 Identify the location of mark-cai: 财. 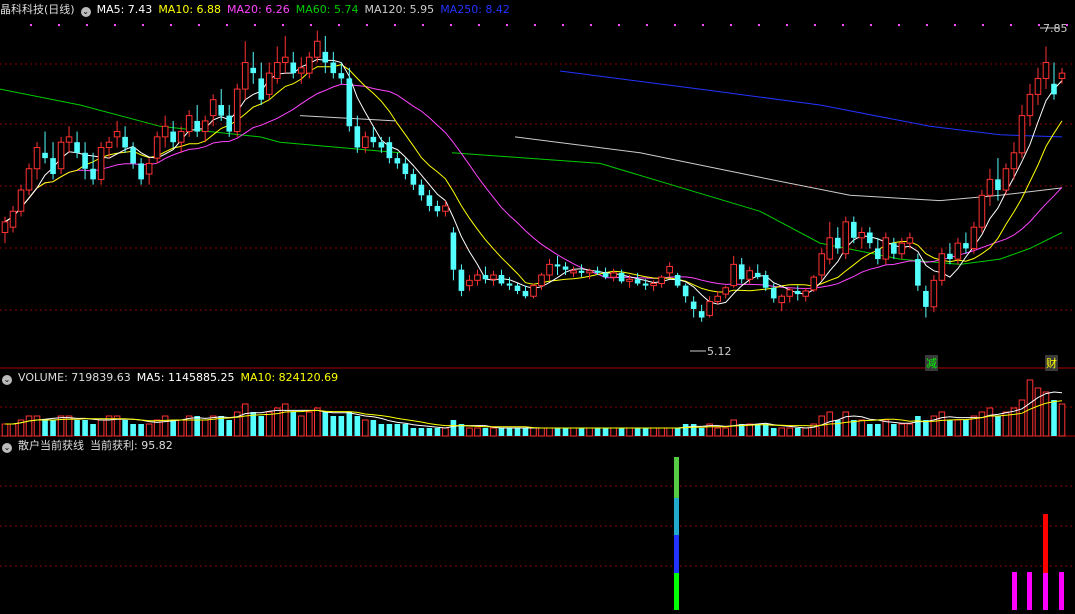
(1051, 363).